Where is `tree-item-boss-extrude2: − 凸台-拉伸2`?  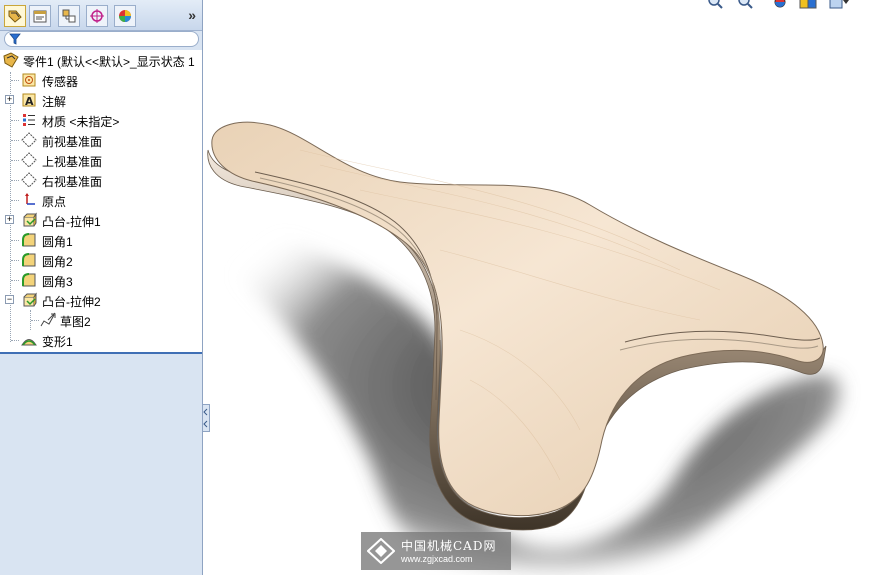
tree-item-boss-extrude2: − 凸台-拉伸2 is located at coordinates (101, 300).